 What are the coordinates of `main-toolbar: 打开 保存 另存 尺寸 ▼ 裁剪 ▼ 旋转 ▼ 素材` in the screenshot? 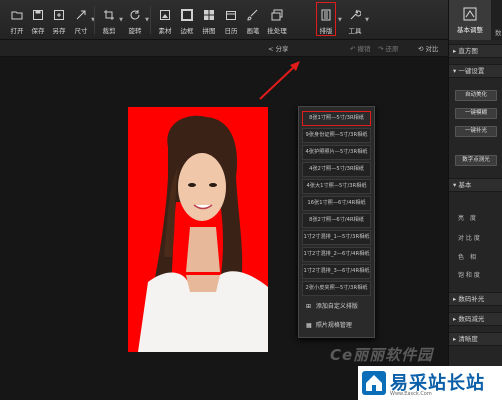 It's located at (224, 20).